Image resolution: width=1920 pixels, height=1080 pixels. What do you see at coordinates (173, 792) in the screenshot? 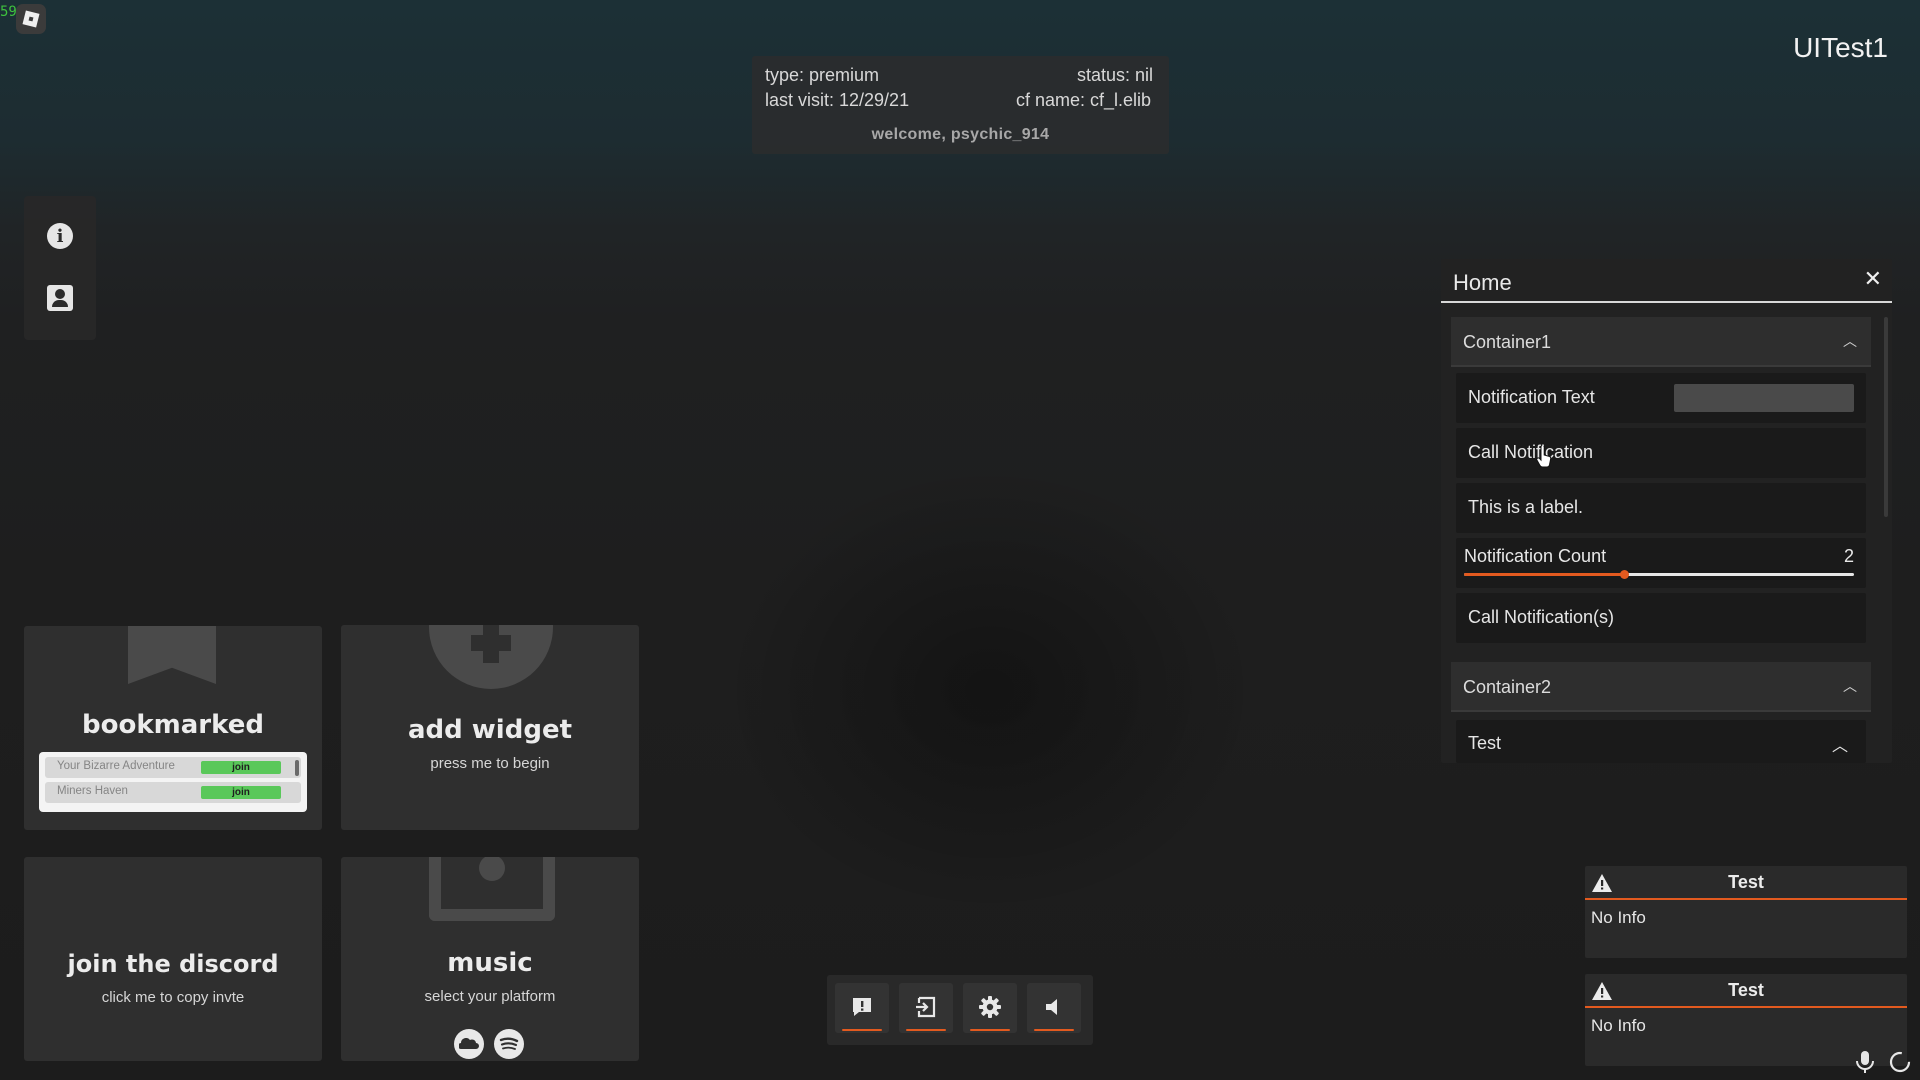
I see `list-item: Miners Haven join` at bounding box center [173, 792].